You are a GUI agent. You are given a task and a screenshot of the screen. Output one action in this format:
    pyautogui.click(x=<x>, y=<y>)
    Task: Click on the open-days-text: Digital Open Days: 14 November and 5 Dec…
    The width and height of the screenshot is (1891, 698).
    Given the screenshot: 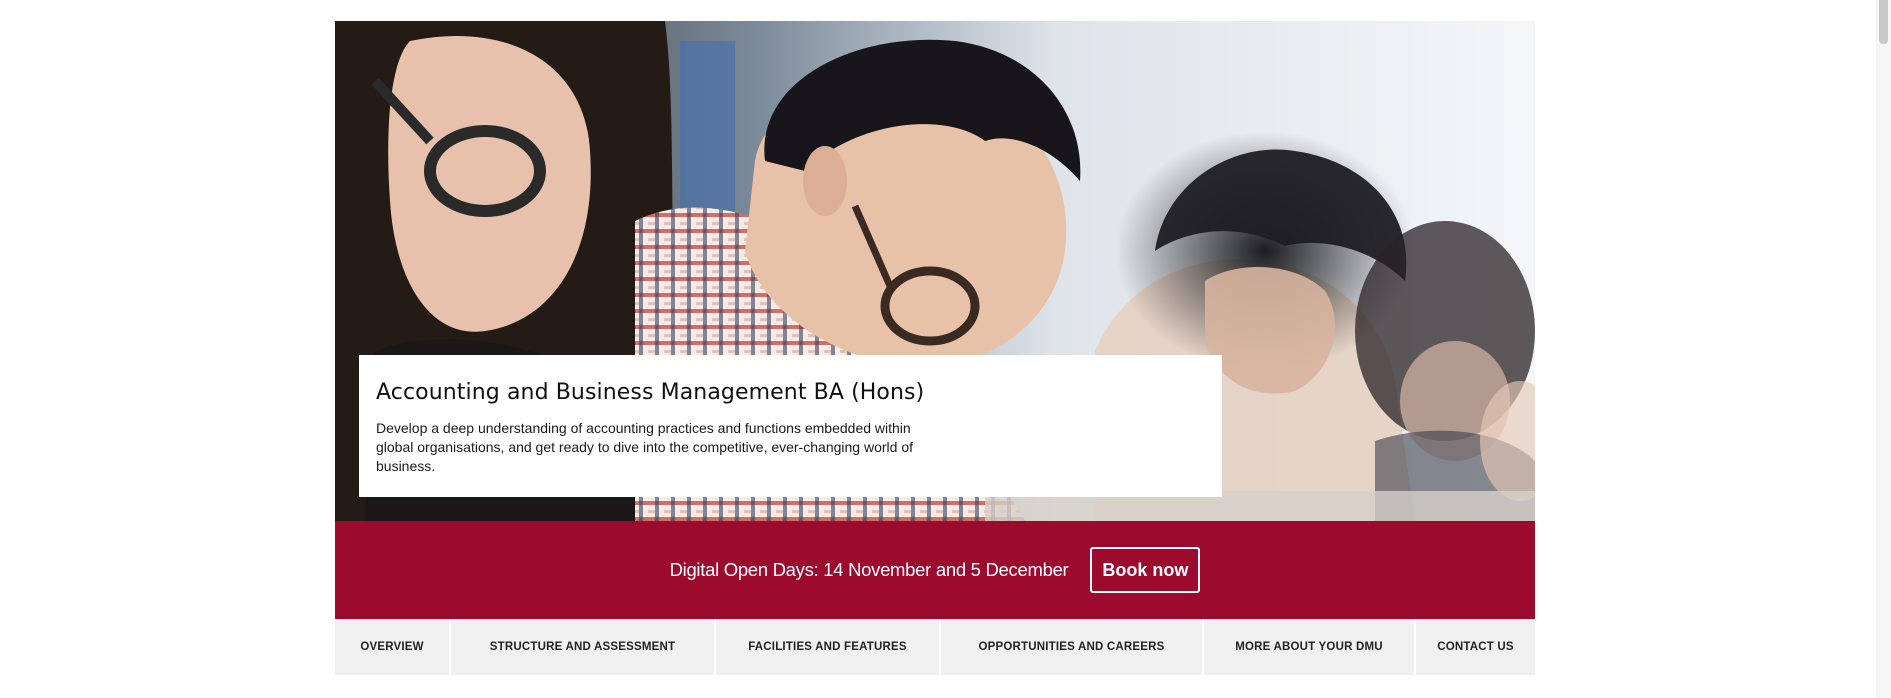 What is the action you would take?
    pyautogui.click(x=869, y=569)
    